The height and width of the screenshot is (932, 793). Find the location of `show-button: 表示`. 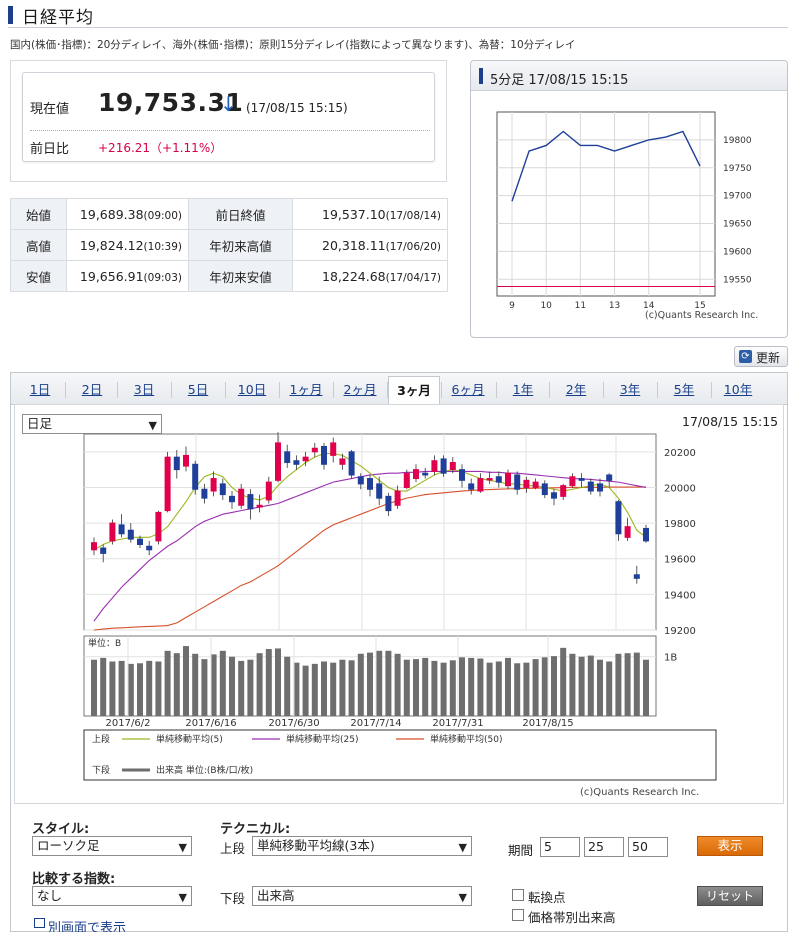

show-button: 表示 is located at coordinates (730, 846).